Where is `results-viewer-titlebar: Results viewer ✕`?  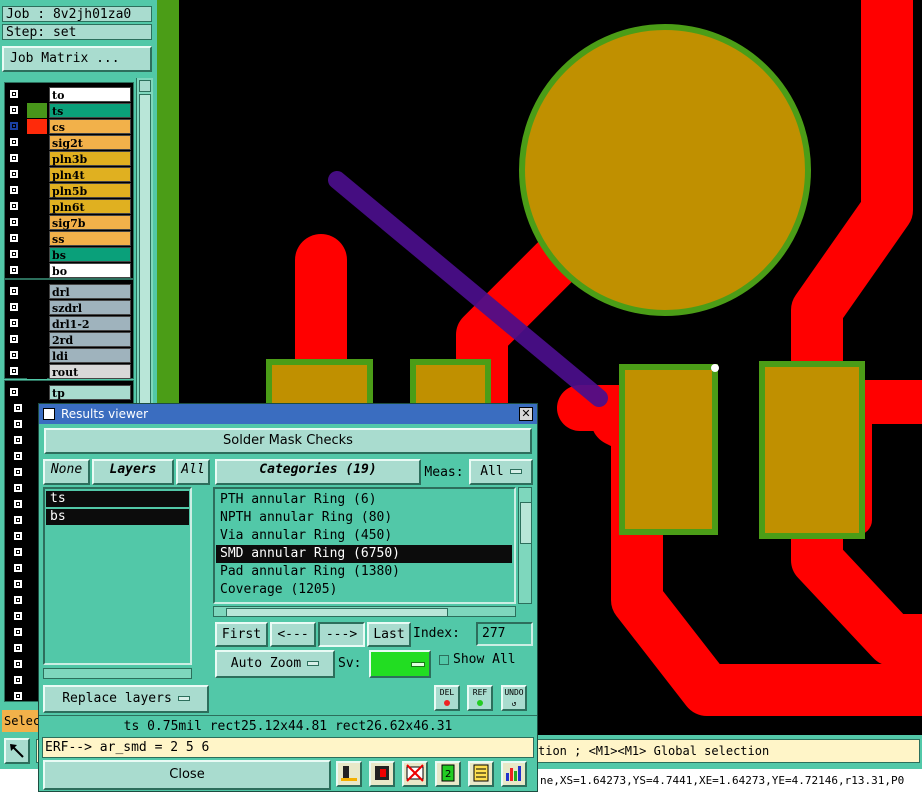
results-viewer-titlebar: Results viewer ✕ is located at coordinates (288, 414).